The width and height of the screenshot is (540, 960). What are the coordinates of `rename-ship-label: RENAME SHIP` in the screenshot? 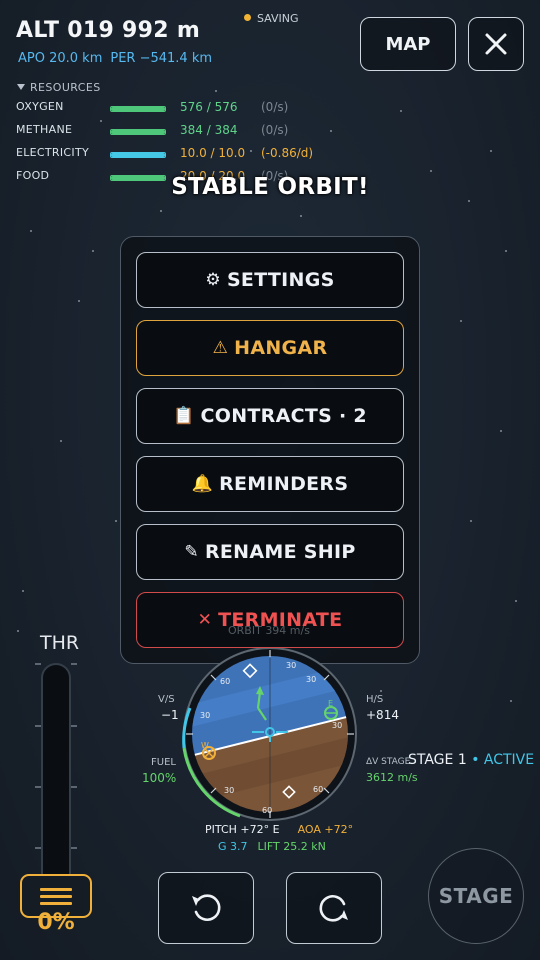 It's located at (280, 552).